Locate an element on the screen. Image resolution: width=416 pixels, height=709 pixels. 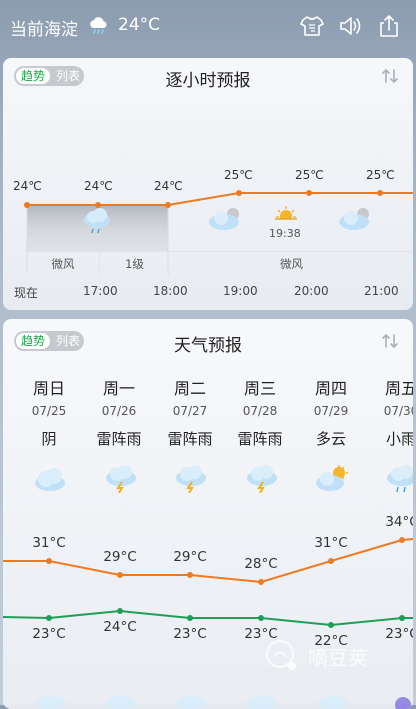
watermark: 嘀豆荚 is located at coordinates (337, 656).